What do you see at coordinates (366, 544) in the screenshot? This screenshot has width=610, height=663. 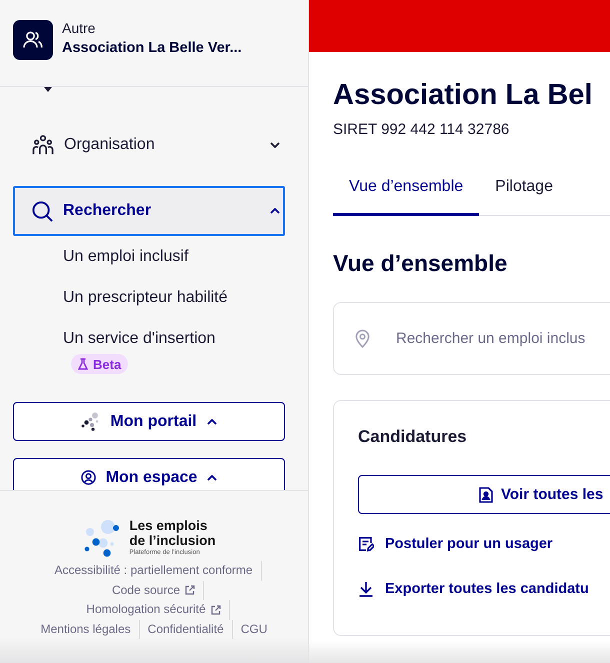 I see `edit-document-icon` at bounding box center [366, 544].